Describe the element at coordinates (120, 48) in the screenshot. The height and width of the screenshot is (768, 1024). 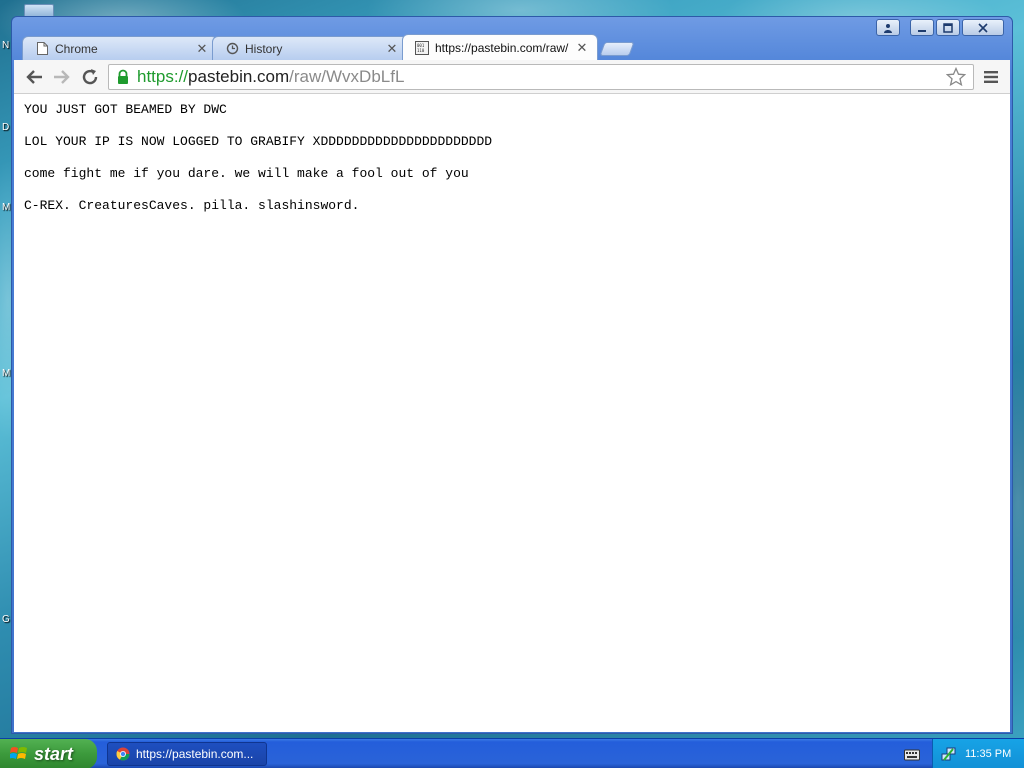
I see `tab-chrome: Chrome ✕` at that location.